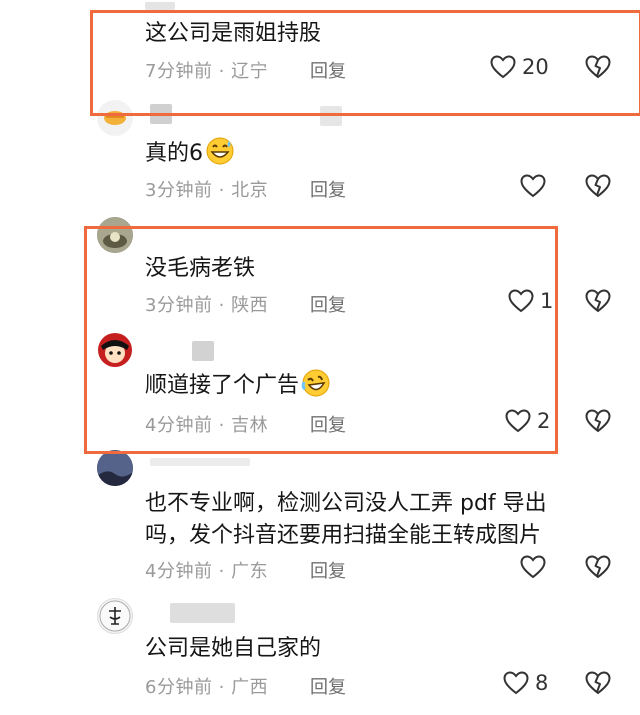 This screenshot has height=715, width=640. What do you see at coordinates (179, 687) in the screenshot?
I see `comment-time: 6分钟前` at bounding box center [179, 687].